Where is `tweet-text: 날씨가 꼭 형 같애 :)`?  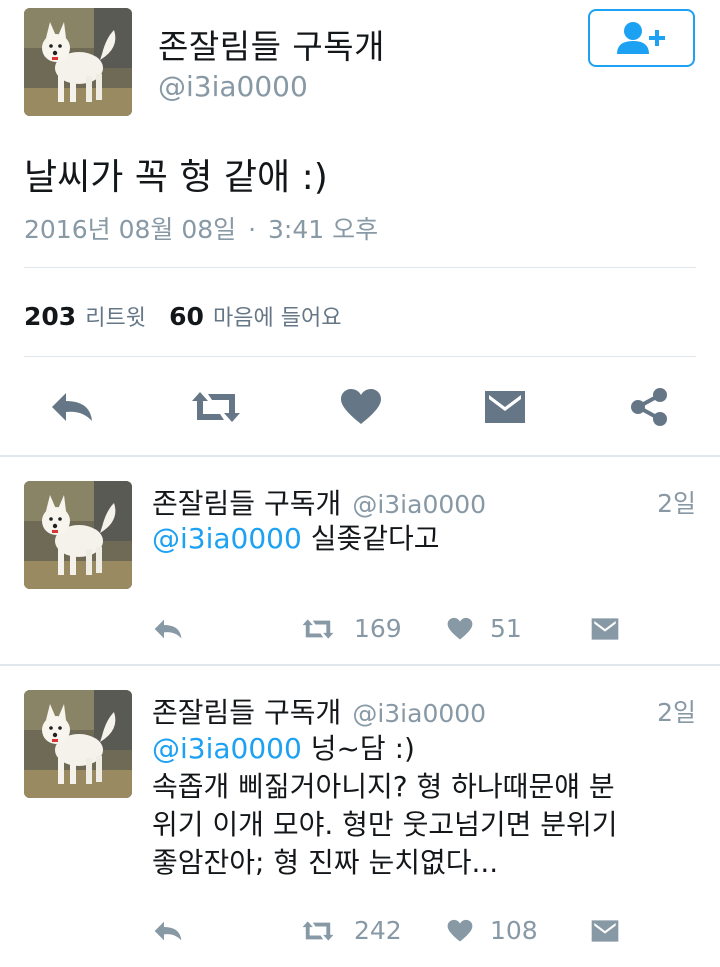 tweet-text: 날씨가 꼭 형 같애 :) is located at coordinates (176, 177).